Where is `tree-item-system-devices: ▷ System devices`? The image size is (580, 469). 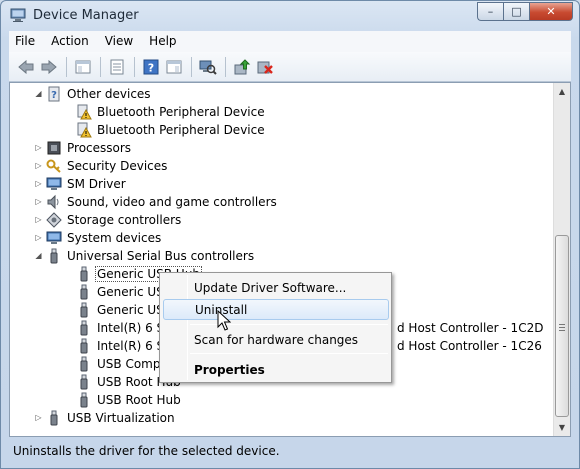 tree-item-system-devices: ▷ System devices is located at coordinates (99, 238).